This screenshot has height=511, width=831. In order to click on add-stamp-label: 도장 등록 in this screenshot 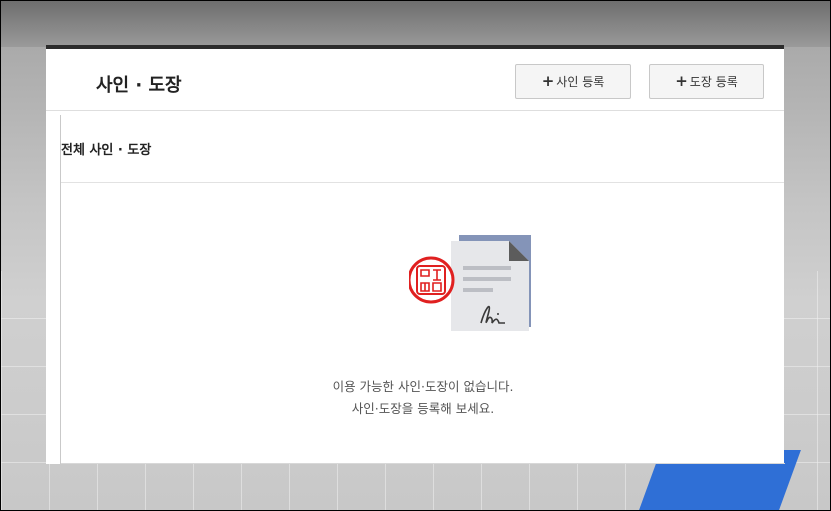, I will do `click(713, 82)`.